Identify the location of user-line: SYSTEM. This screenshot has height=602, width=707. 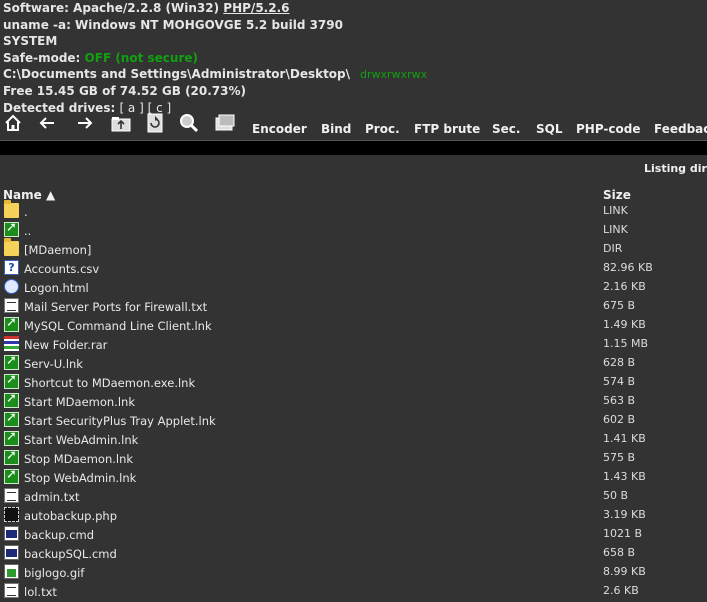
(30, 41).